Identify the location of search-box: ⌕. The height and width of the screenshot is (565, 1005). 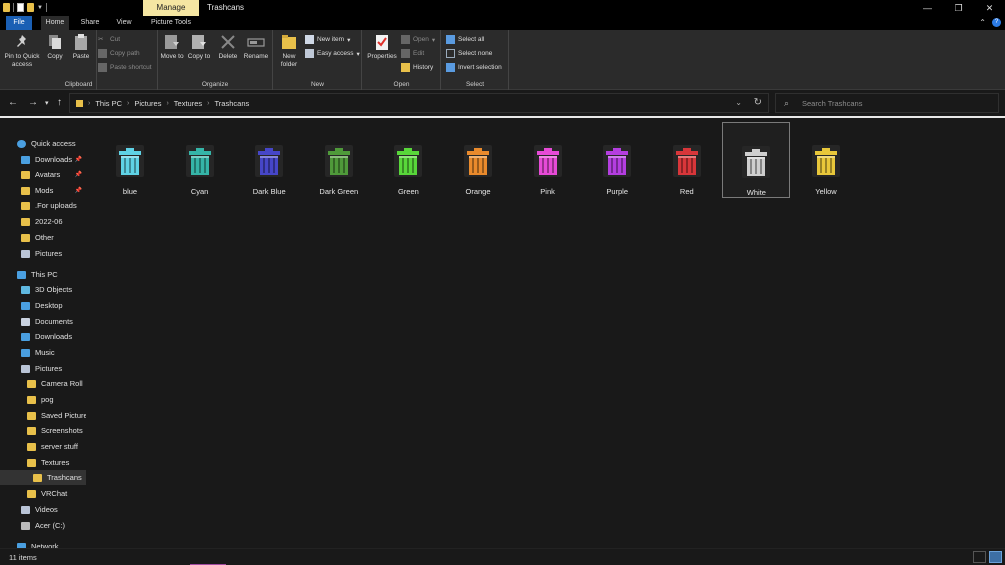
(887, 103).